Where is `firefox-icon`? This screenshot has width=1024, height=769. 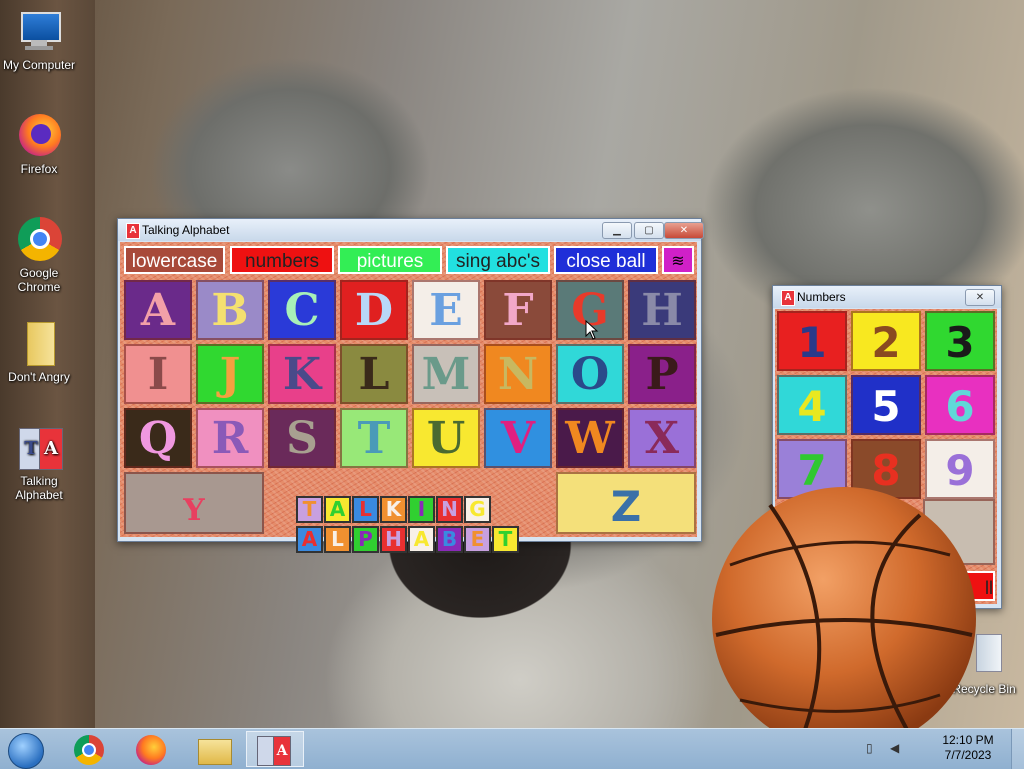 firefox-icon is located at coordinates (39, 136).